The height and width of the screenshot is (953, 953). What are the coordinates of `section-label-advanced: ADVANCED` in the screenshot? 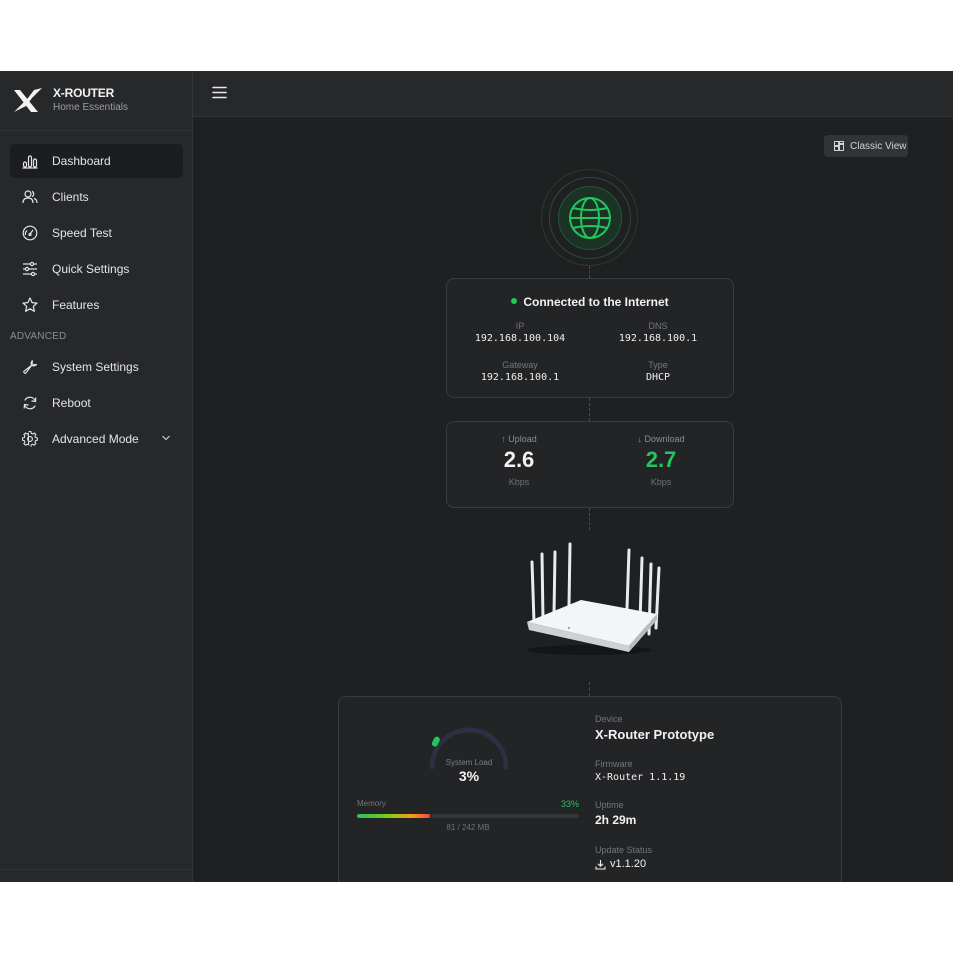 It's located at (38, 336).